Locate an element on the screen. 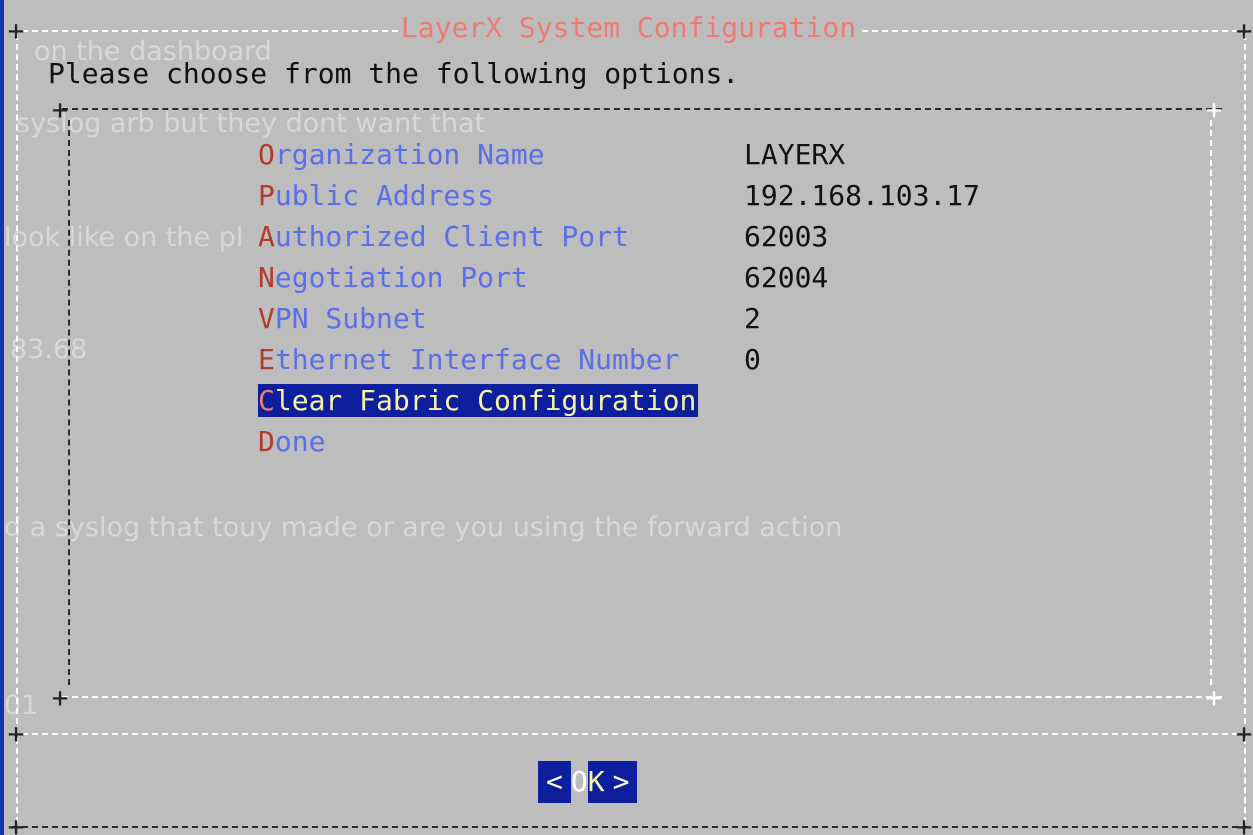 This screenshot has height=835, width=1253. ok-button: < O K > is located at coordinates (588, 782).